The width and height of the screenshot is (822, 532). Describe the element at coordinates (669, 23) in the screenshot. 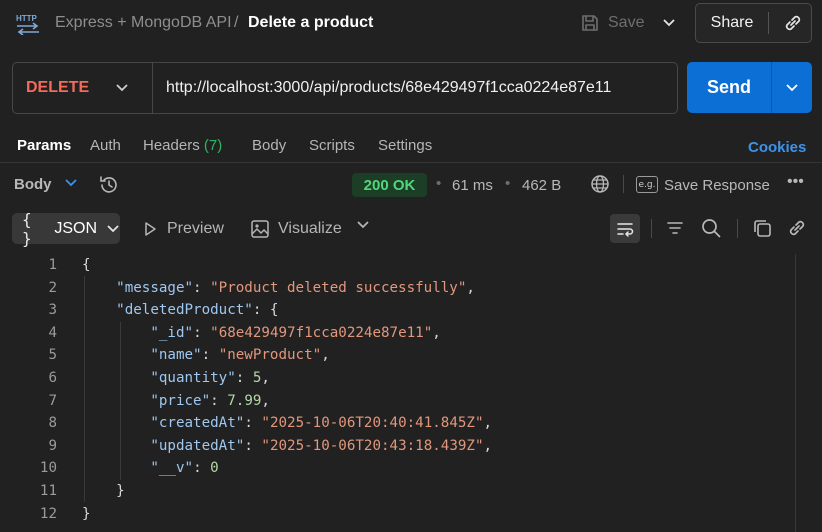

I see `save-options-chevron-down-icon` at that location.